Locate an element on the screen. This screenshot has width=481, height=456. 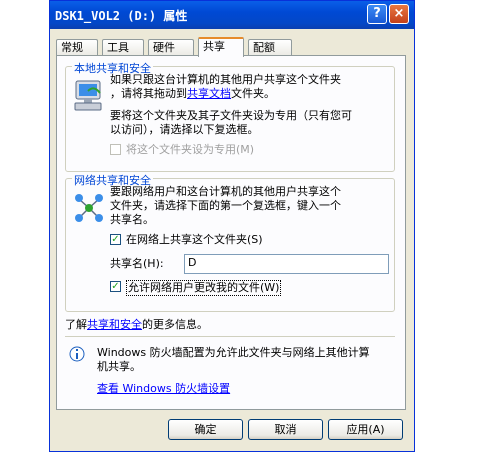
share-name-input: D is located at coordinates (286, 264).